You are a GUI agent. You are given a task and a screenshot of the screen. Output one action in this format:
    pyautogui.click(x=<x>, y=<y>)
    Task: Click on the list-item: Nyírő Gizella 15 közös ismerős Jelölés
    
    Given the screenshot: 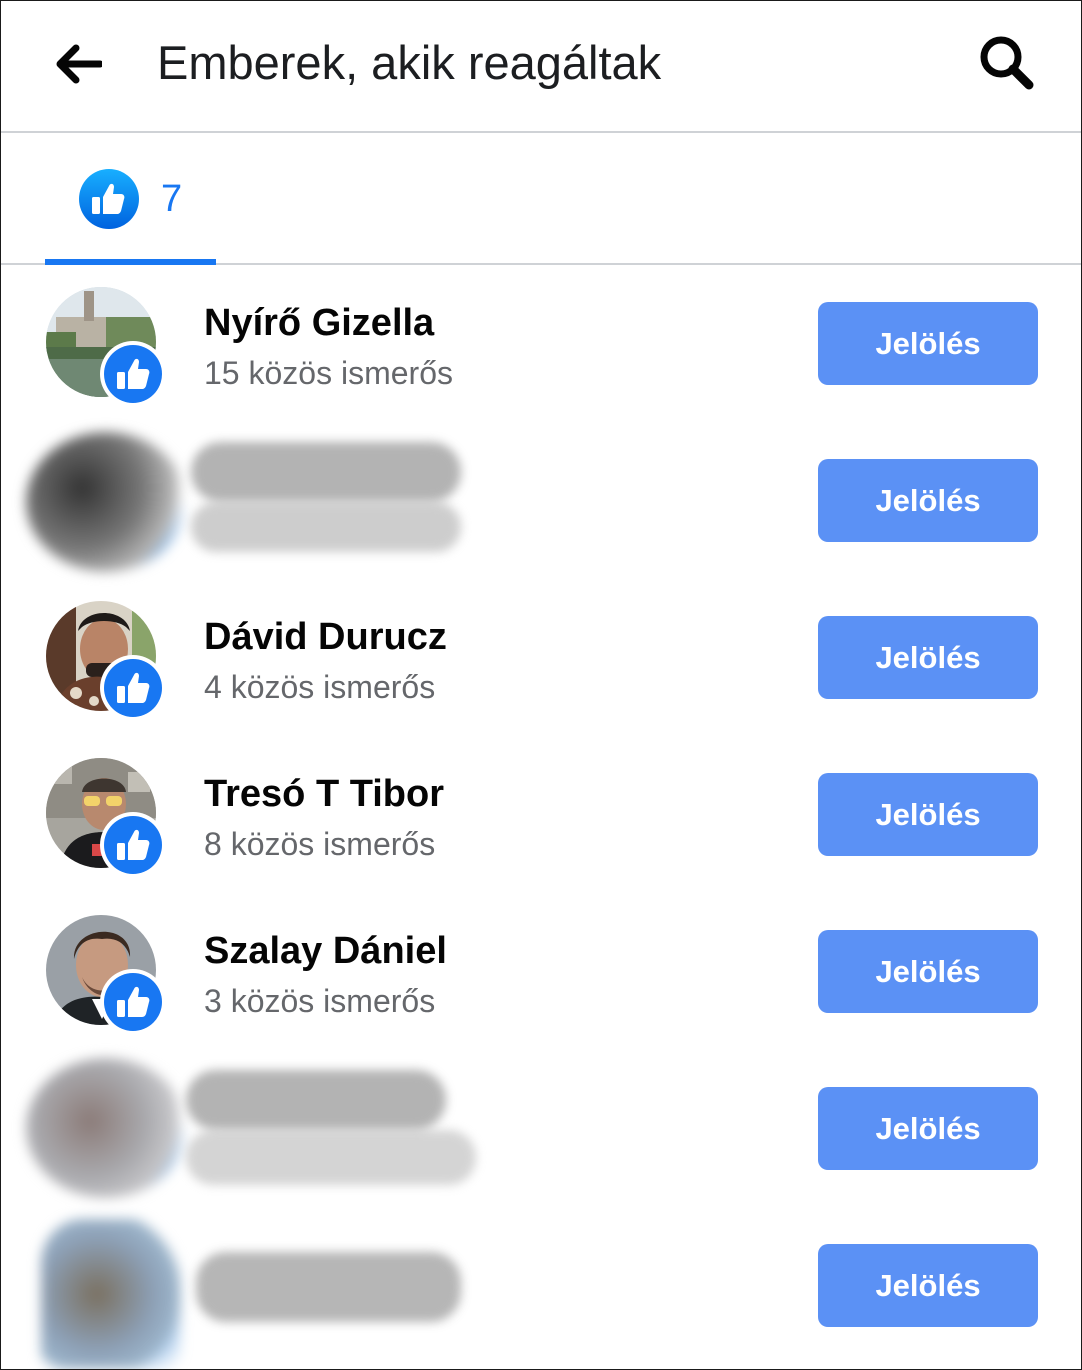 What is the action you would take?
    pyautogui.click(x=541, y=343)
    